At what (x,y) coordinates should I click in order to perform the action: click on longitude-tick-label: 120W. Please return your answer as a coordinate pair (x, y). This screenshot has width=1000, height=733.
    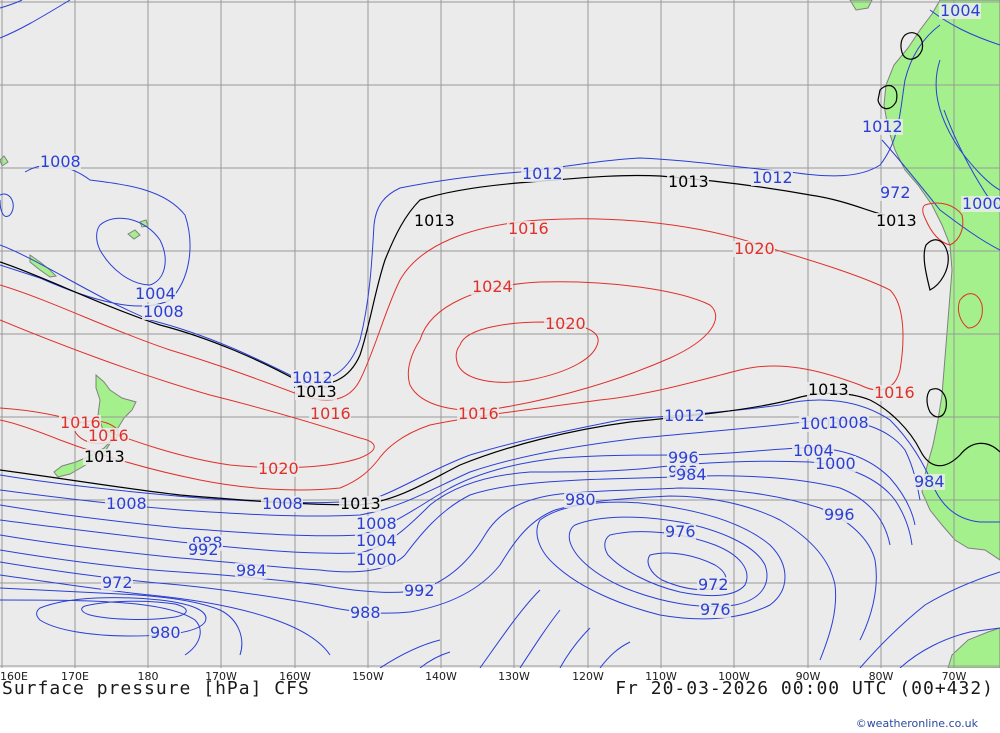
    Looking at the image, I should click on (588, 676).